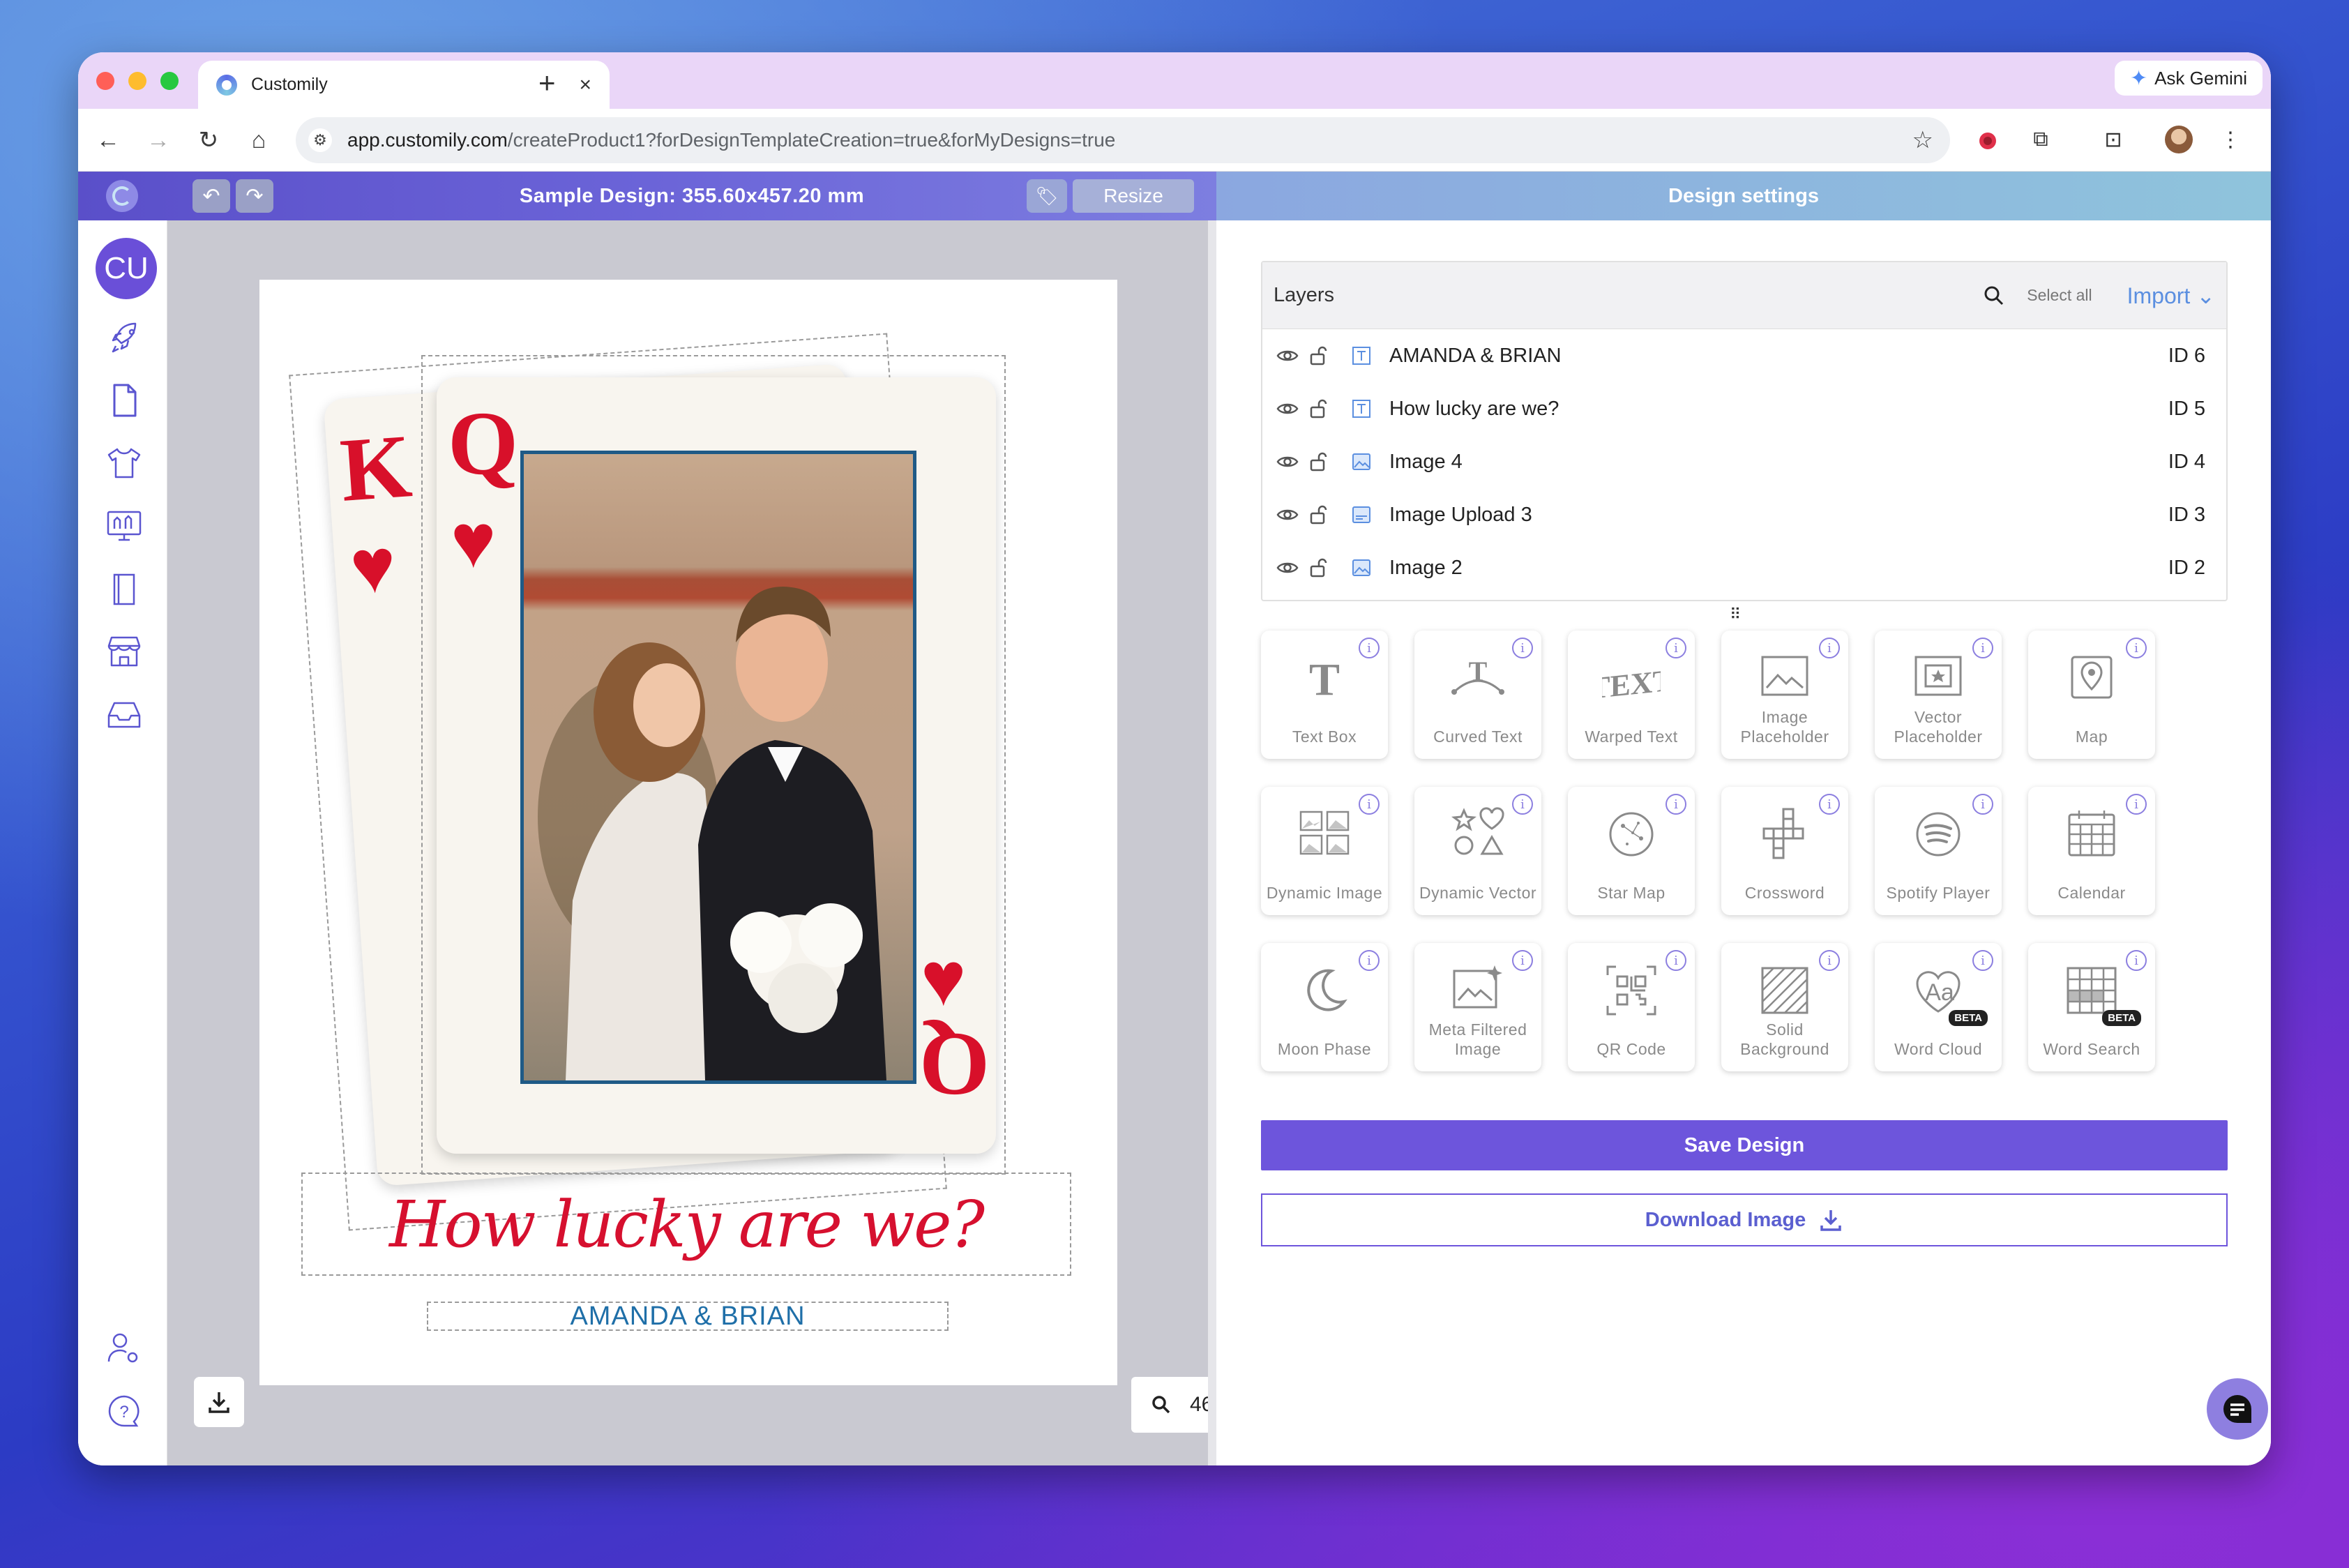 The height and width of the screenshot is (1568, 2349). I want to click on home-icon: ⌂, so click(259, 140).